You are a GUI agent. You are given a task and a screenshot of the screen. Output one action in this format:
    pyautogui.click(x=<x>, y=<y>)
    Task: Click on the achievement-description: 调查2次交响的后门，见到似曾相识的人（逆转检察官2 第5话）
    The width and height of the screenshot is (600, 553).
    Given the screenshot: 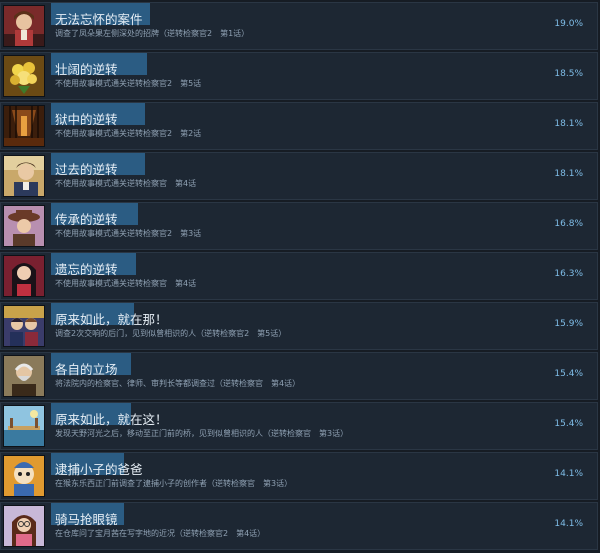 What is the action you would take?
    pyautogui.click(x=171, y=333)
    